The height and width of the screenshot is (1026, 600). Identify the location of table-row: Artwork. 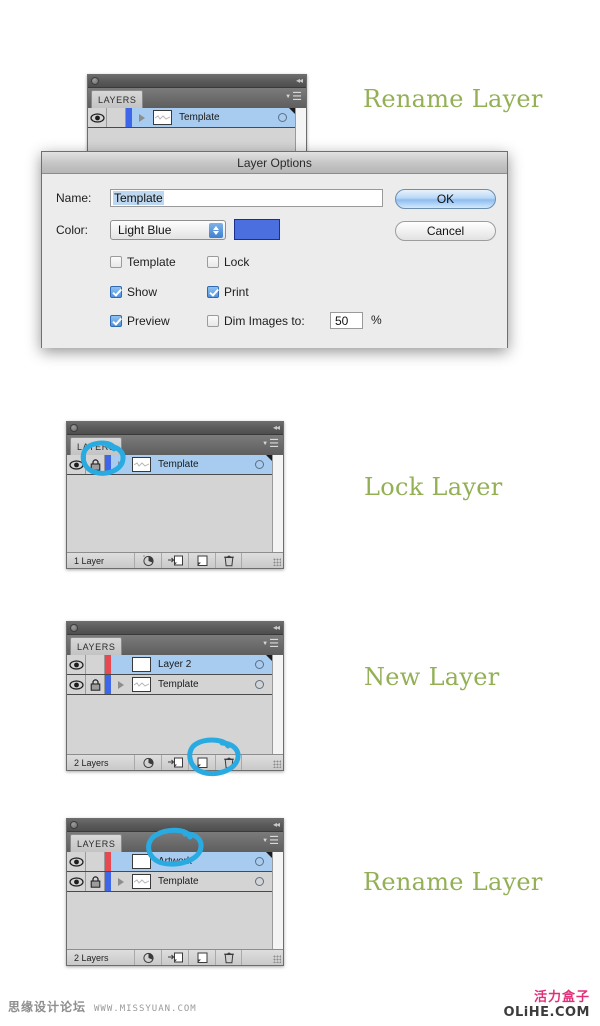
(169, 862).